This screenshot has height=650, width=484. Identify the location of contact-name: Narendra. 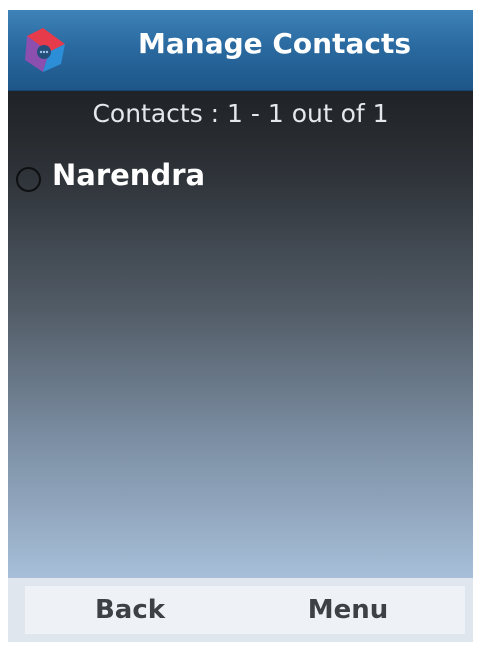
(129, 175).